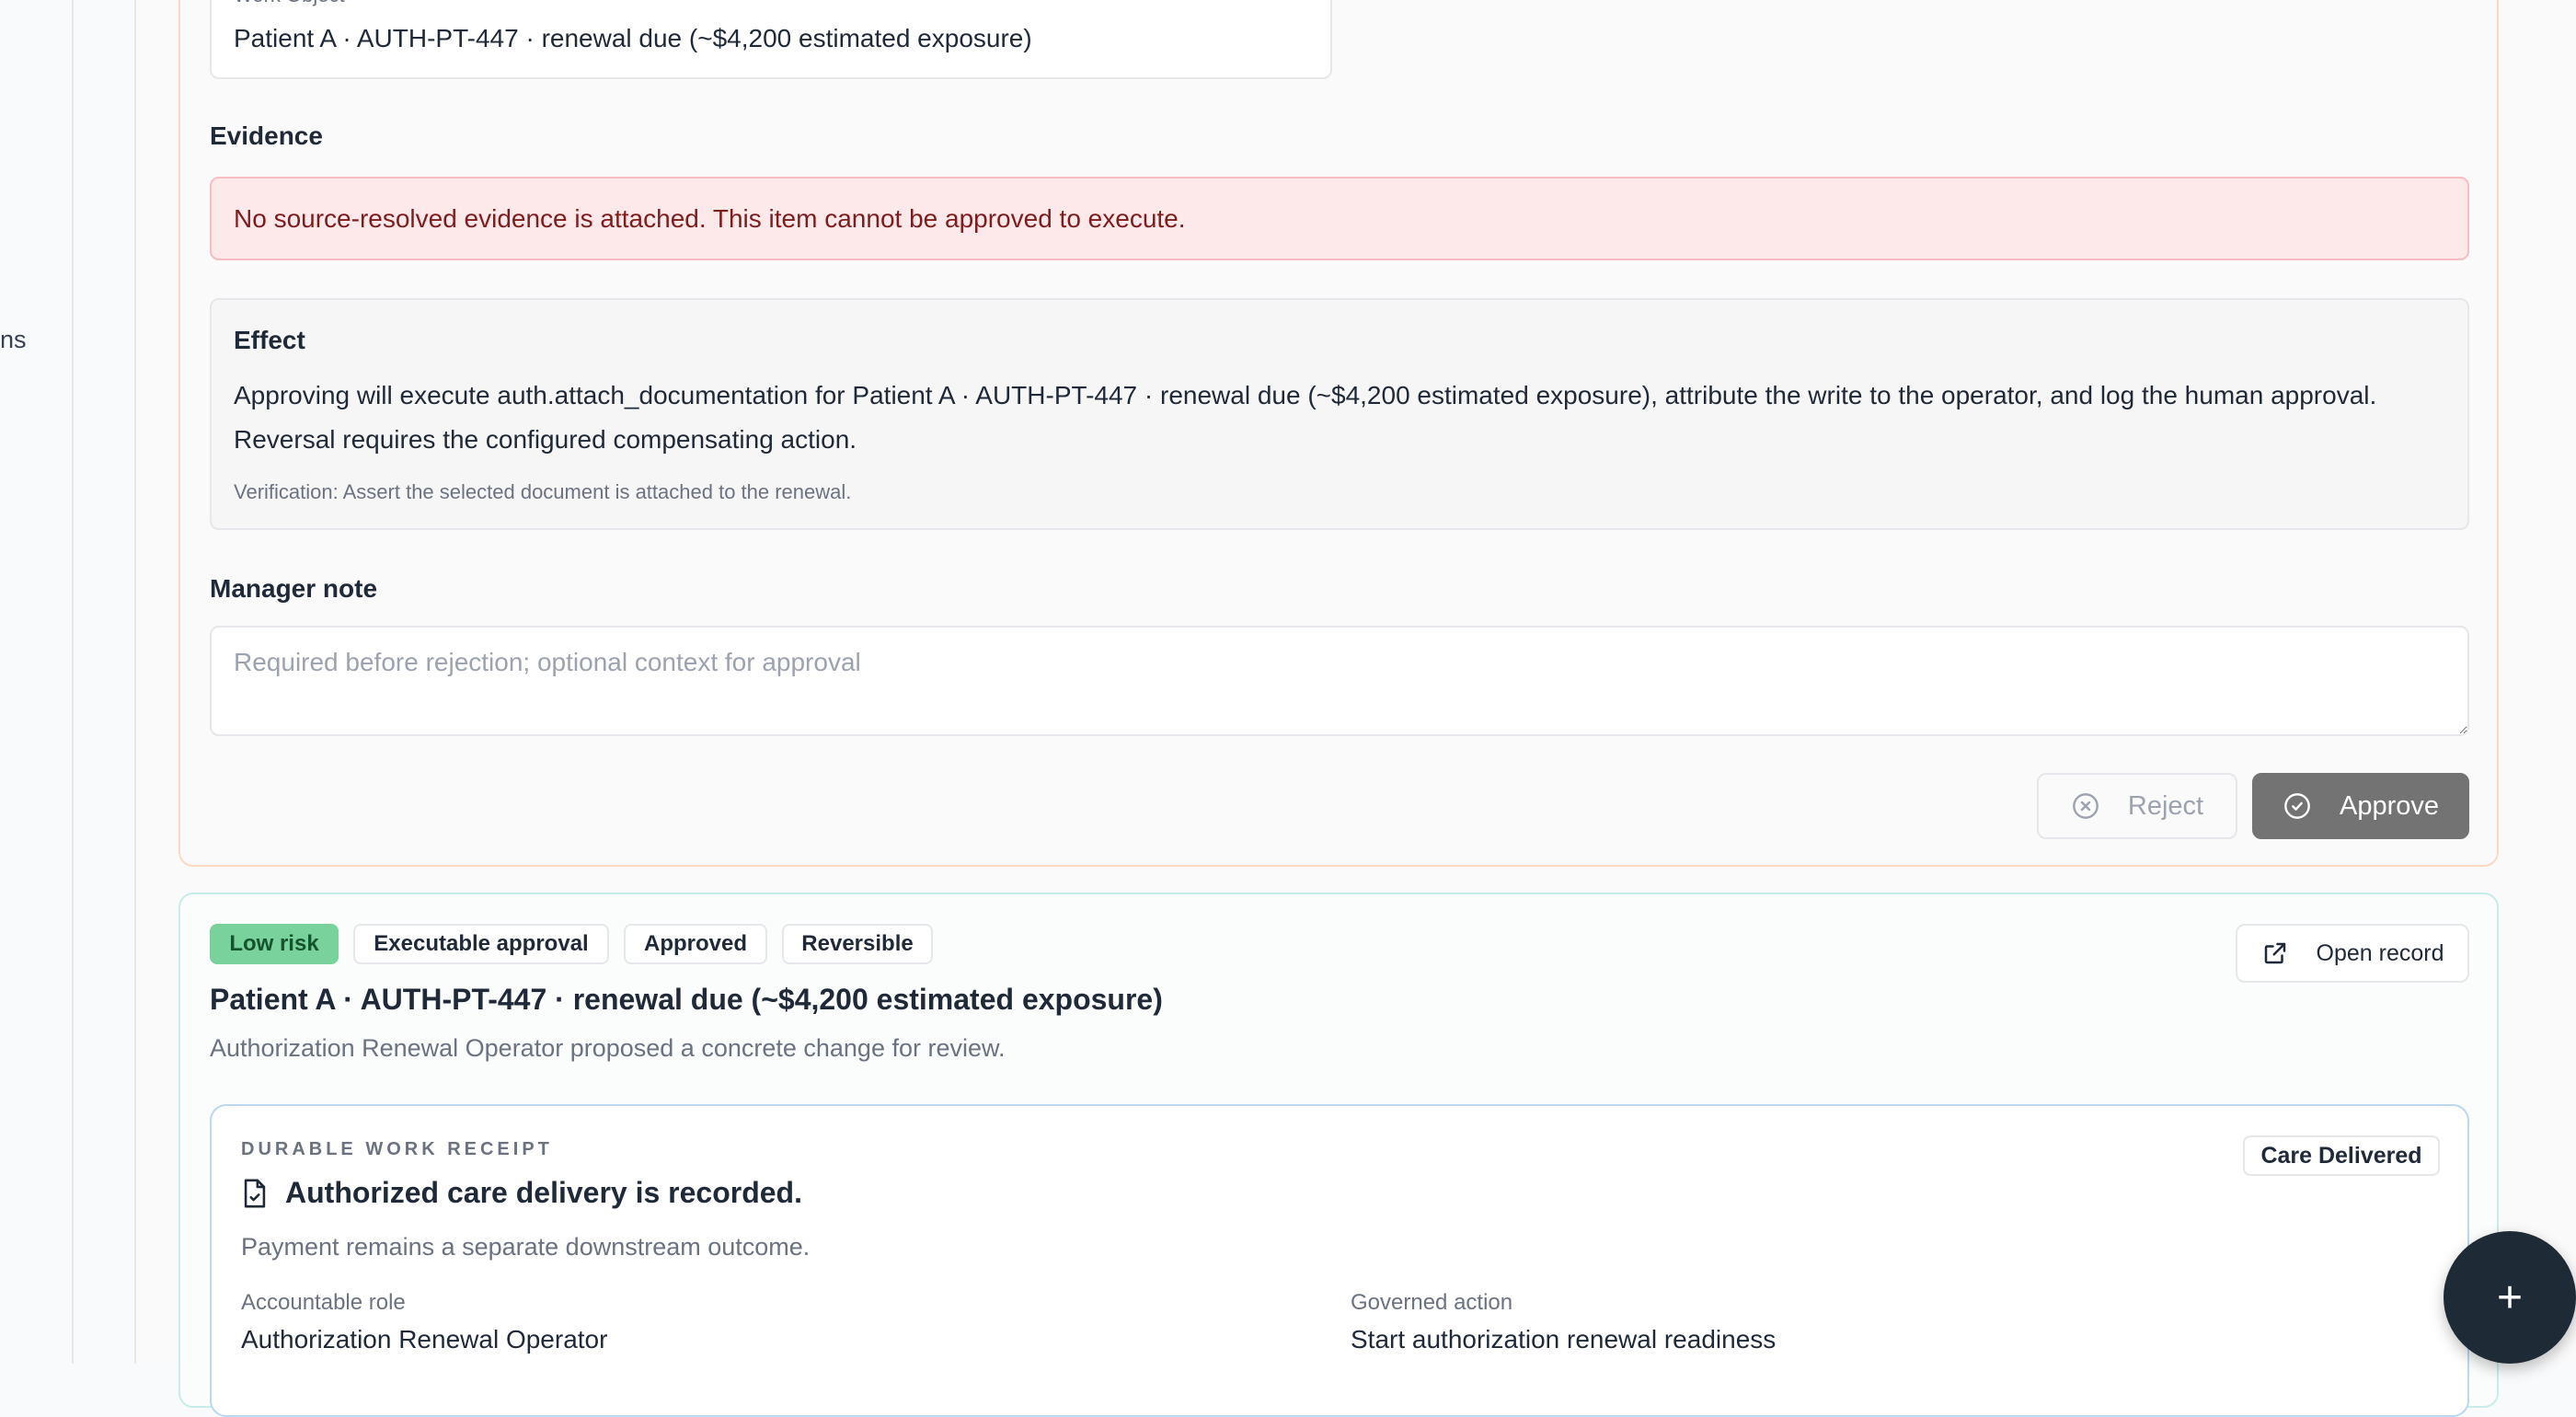 This screenshot has width=2576, height=1417. What do you see at coordinates (695, 944) in the screenshot?
I see `status-badge: Approved` at bounding box center [695, 944].